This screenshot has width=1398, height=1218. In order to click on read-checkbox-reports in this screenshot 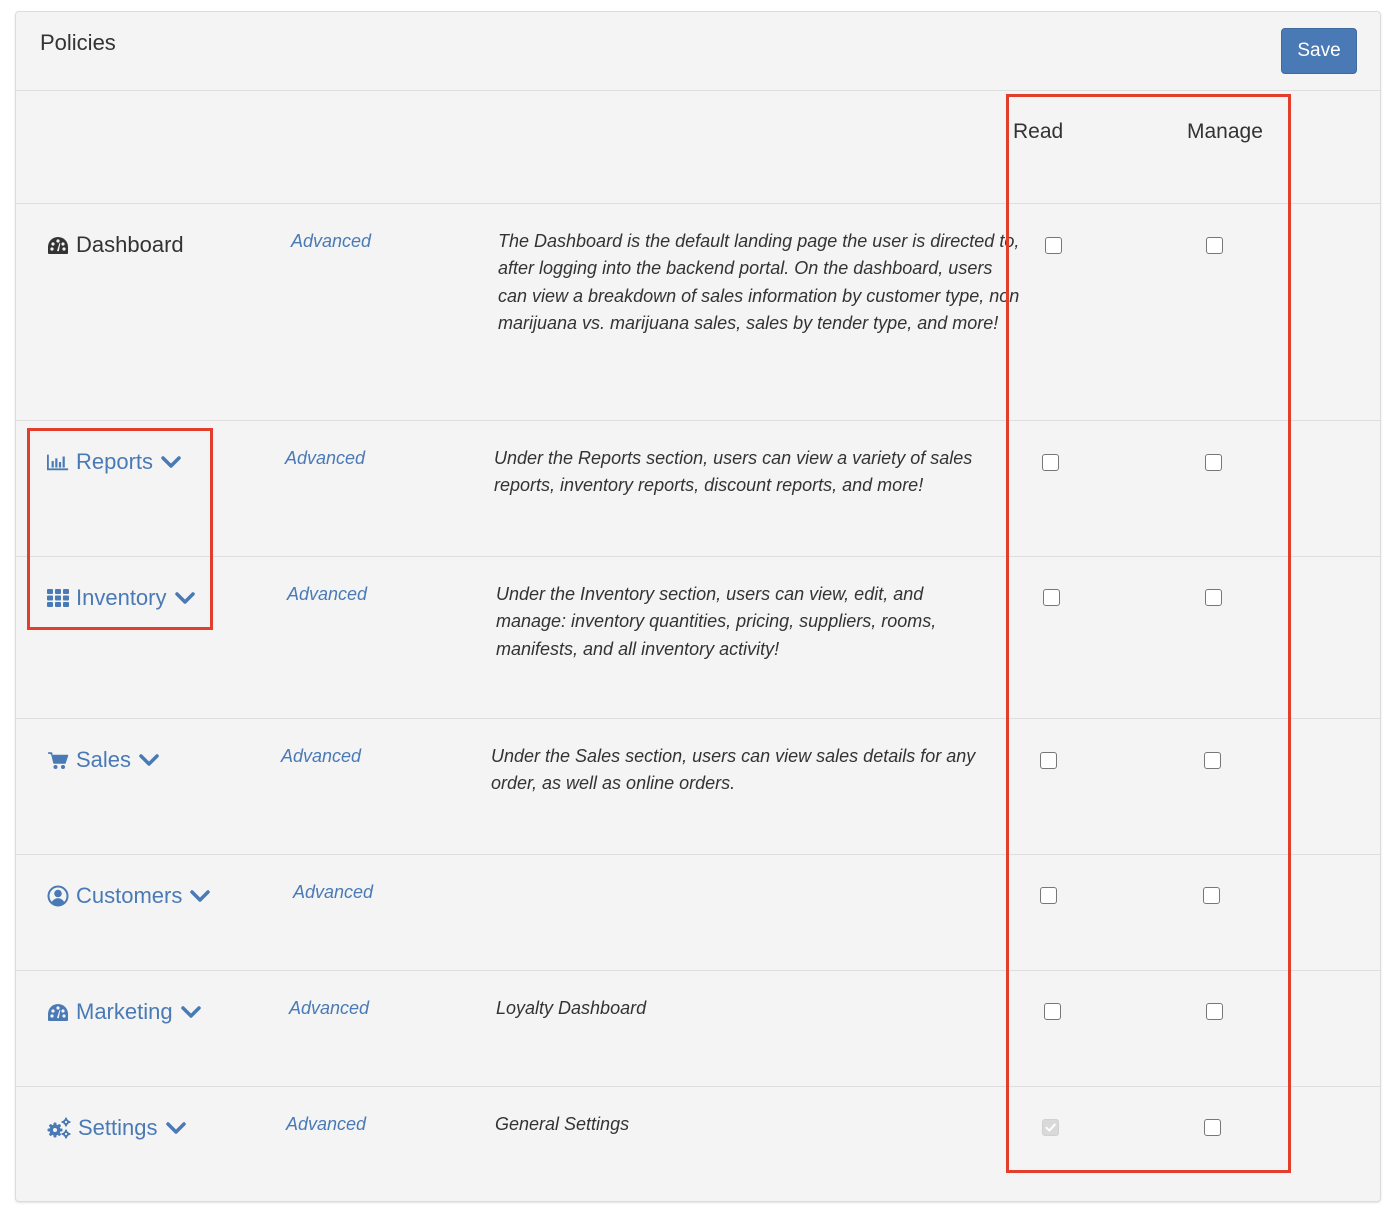, I will do `click(1050, 462)`.